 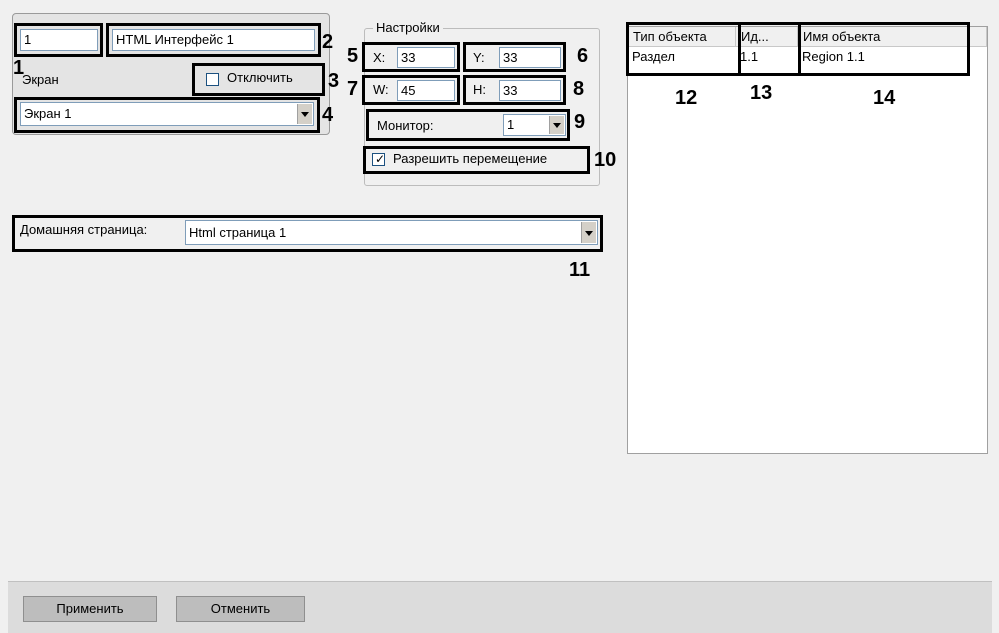 I want to click on x-value: 33, so click(x=408, y=57).